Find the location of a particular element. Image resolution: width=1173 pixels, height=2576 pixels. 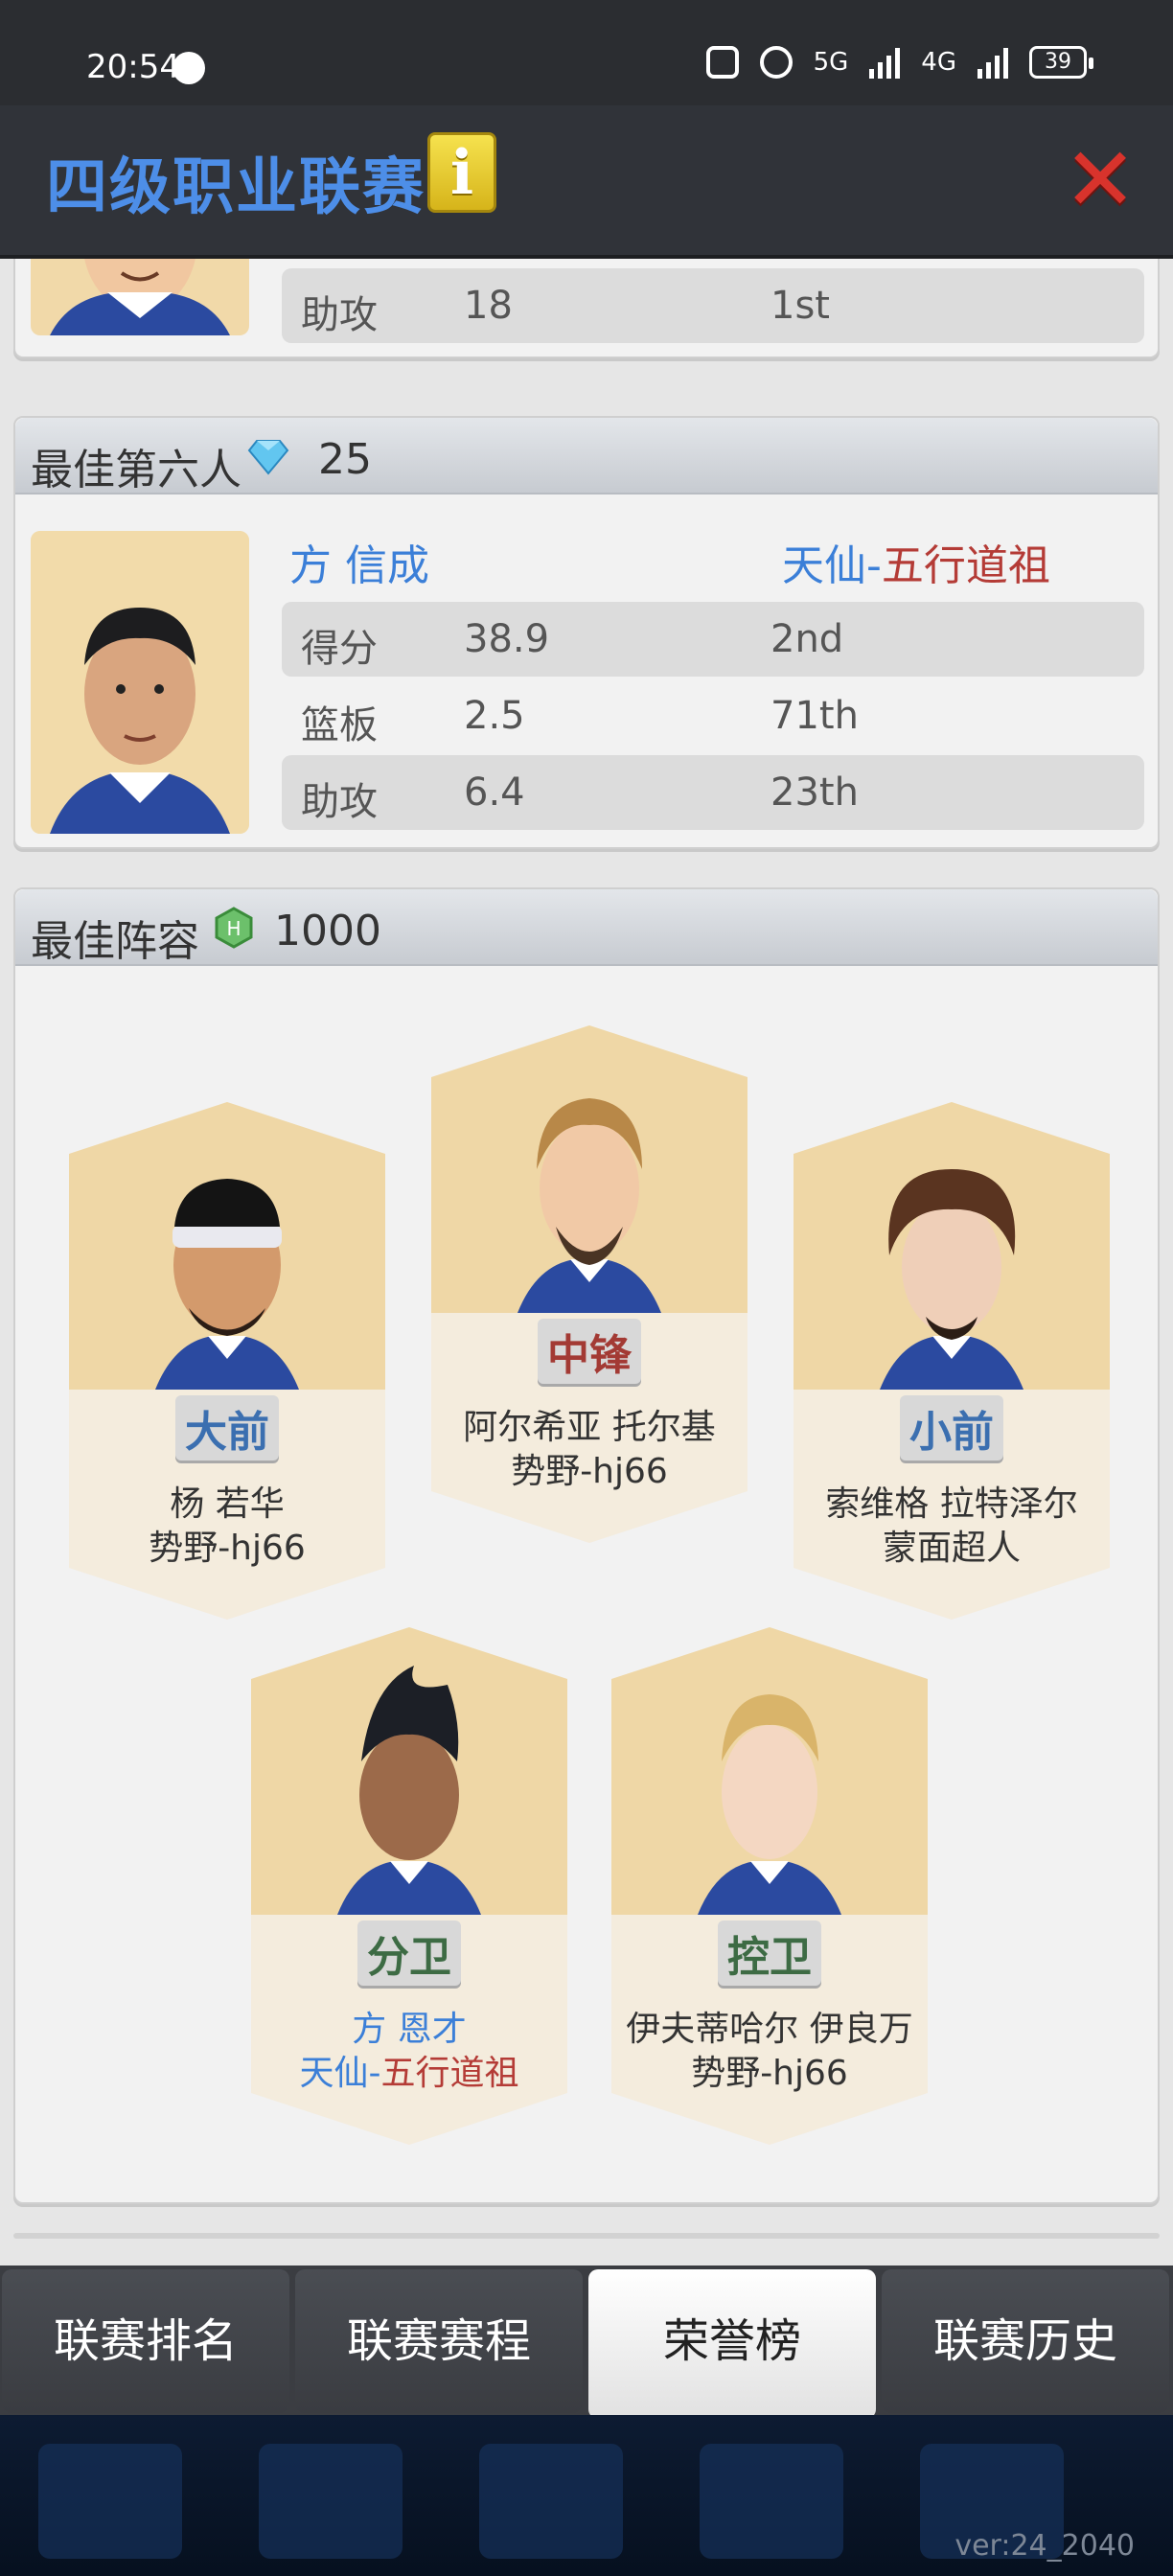

best-player-card: 助攻 18 1st is located at coordinates (586, 308).